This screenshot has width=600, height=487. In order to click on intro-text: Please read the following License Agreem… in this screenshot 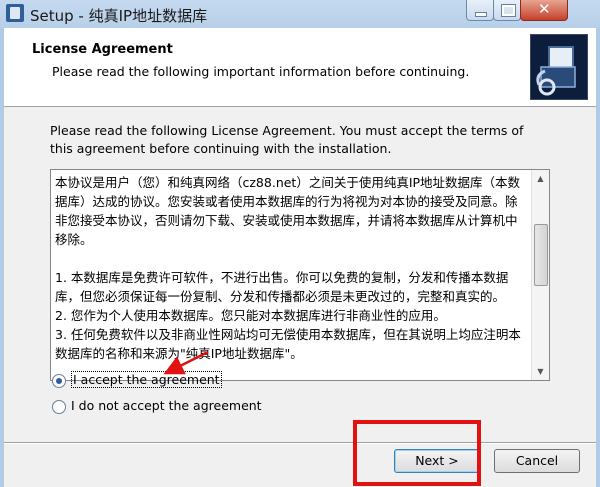, I will do `click(287, 139)`.